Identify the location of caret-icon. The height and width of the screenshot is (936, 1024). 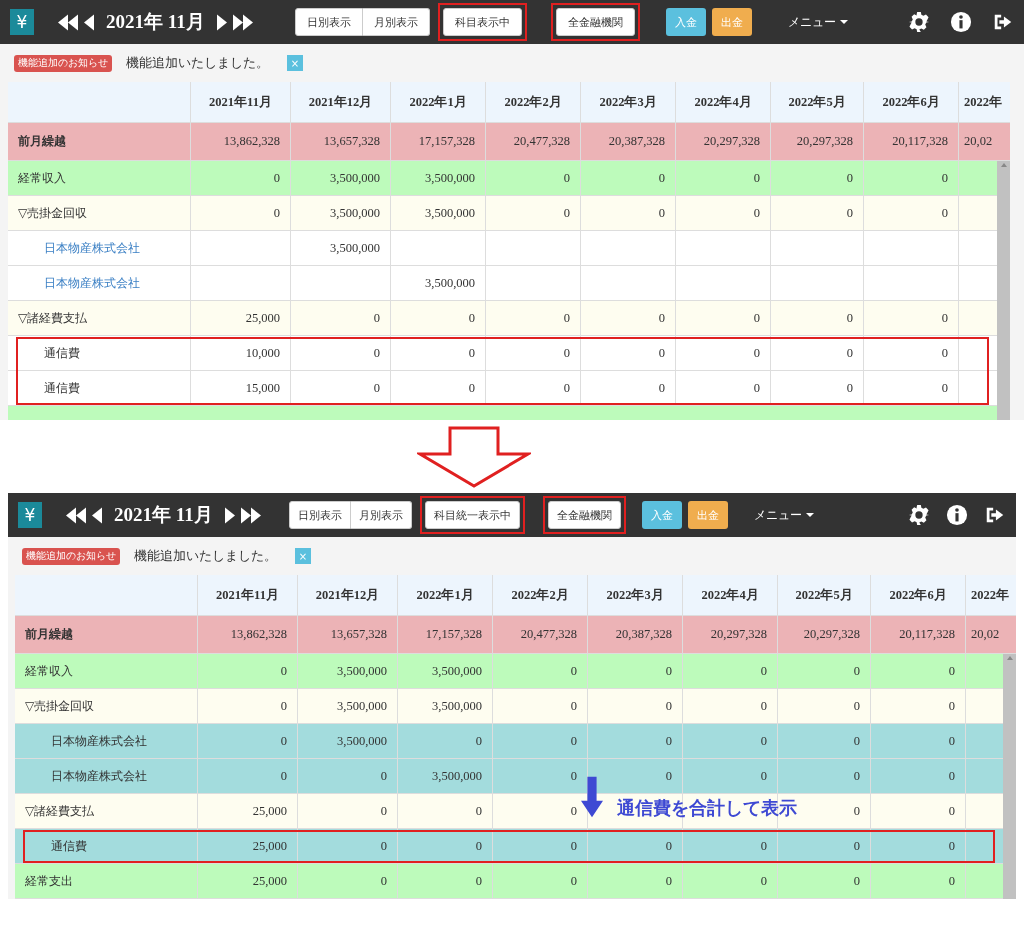
(843, 22).